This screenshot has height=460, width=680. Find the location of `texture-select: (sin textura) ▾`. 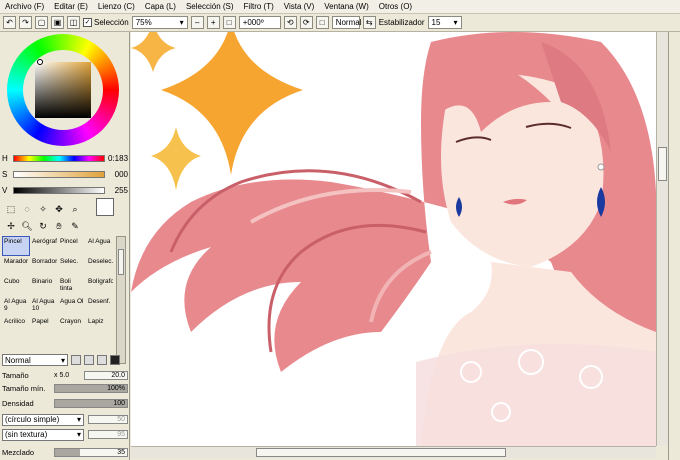

texture-select: (sin textura) ▾ is located at coordinates (43, 434).